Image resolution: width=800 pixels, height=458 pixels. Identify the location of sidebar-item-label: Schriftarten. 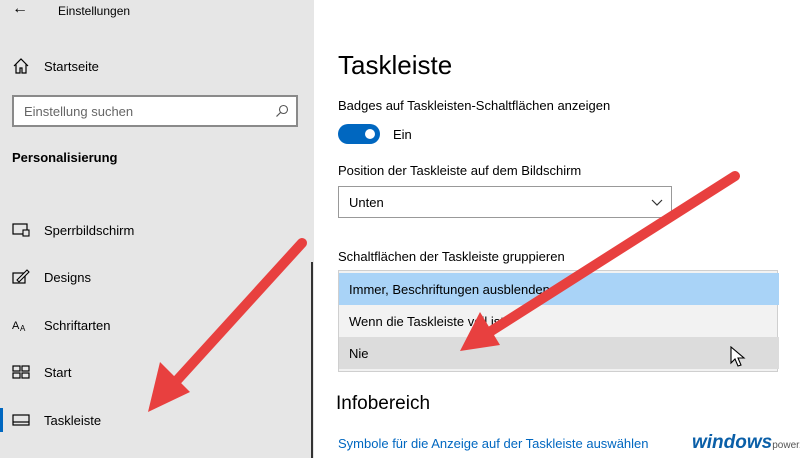
(77, 325).